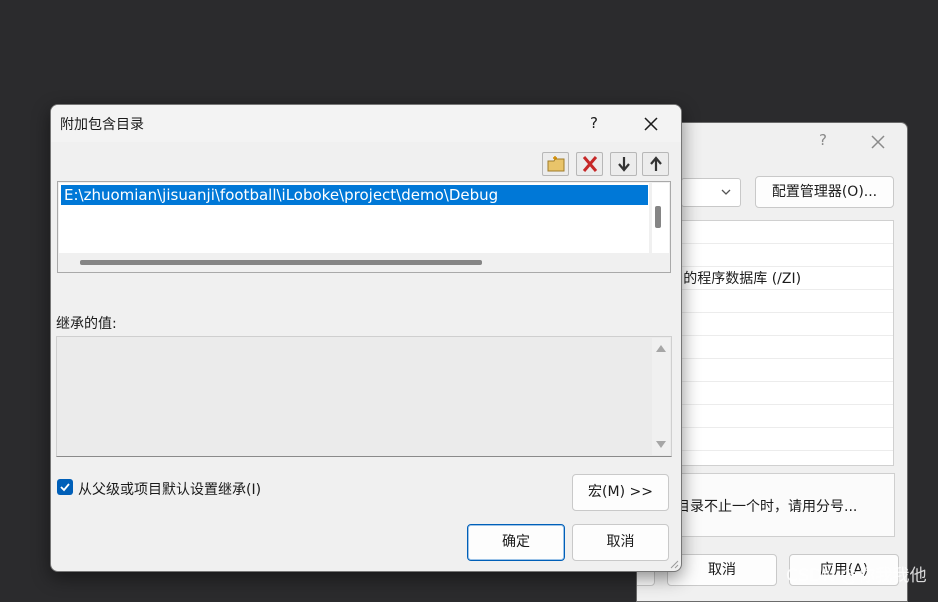 Image resolution: width=938 pixels, height=602 pixels. Describe the element at coordinates (620, 542) in the screenshot. I see `cancel-button: 取消` at that location.